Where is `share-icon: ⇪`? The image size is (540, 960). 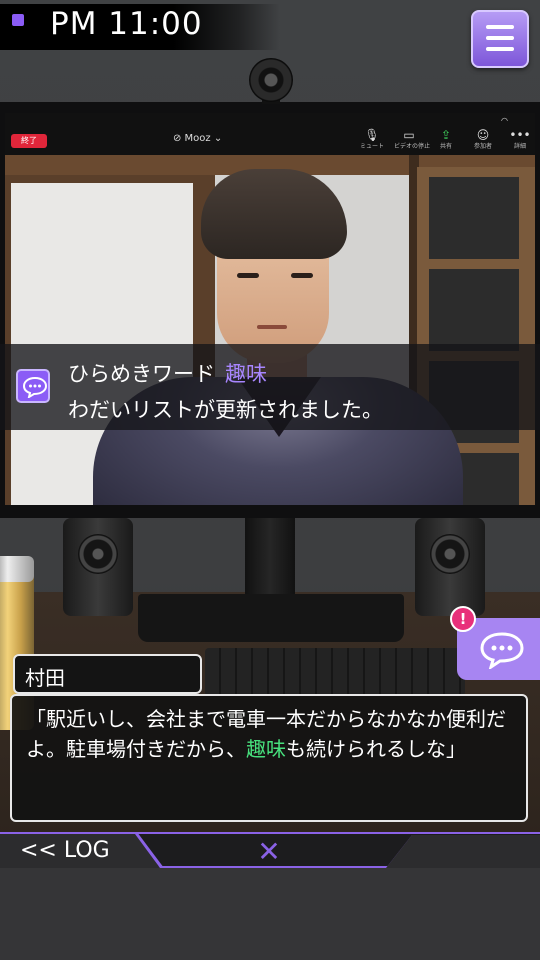 share-icon: ⇪ is located at coordinates (446, 135).